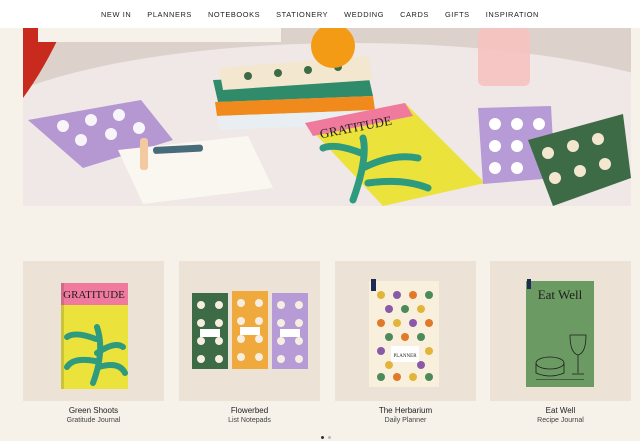 This screenshot has width=640, height=441. I want to click on product-card-flowerbed: Flowerbed List Notepads, so click(249, 343).